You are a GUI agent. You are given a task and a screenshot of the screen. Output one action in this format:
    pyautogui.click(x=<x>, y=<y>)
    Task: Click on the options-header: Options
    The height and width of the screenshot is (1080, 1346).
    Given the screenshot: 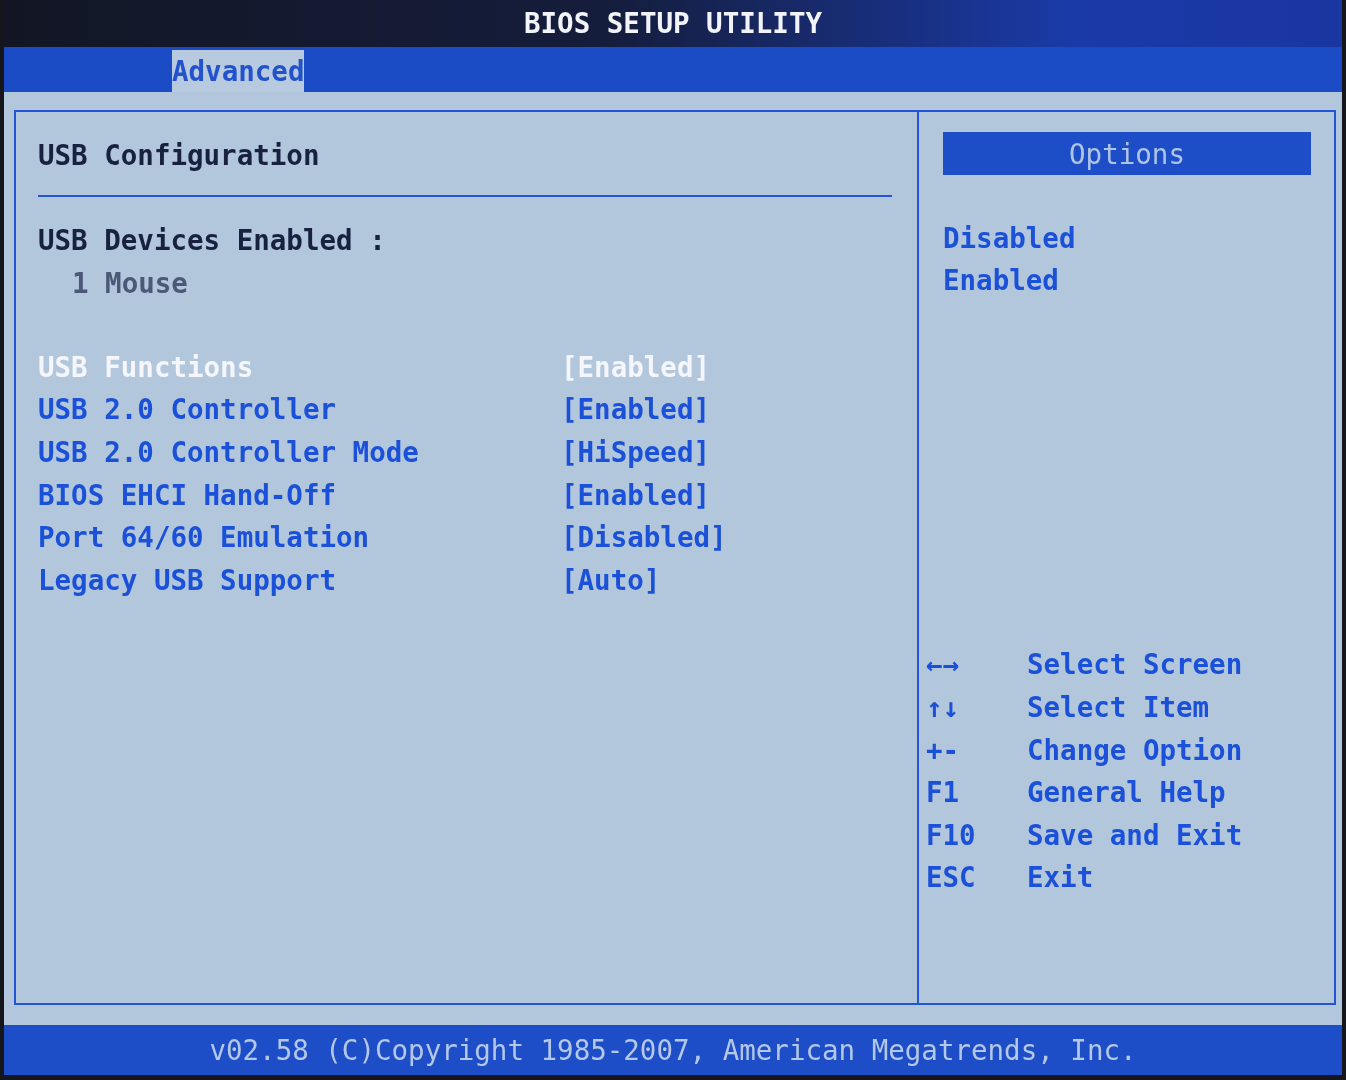 What is the action you would take?
    pyautogui.click(x=1127, y=153)
    